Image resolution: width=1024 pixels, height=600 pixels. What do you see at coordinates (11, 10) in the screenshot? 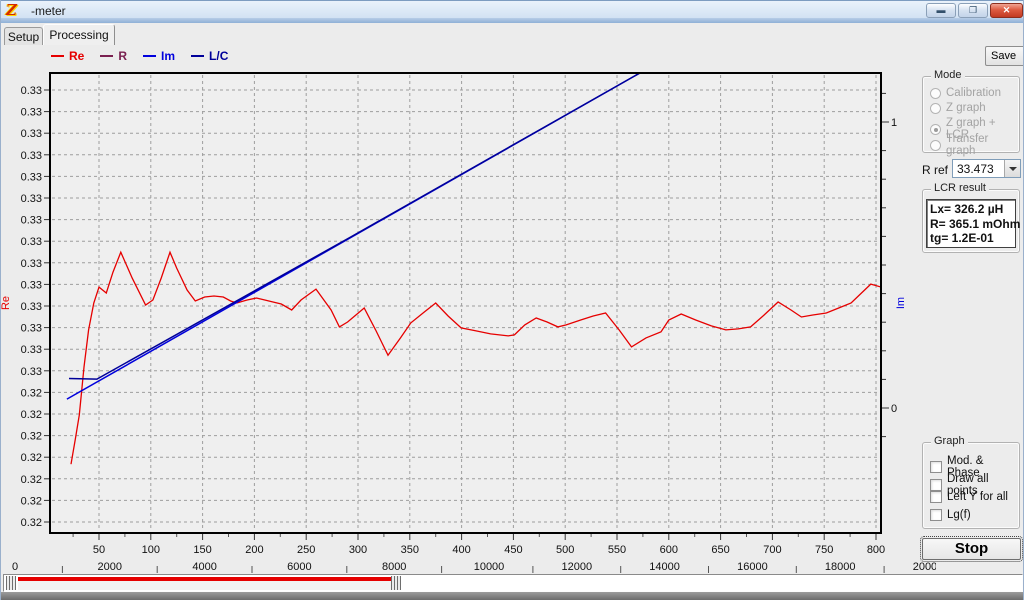
I see `app-z-icon: Z` at bounding box center [11, 10].